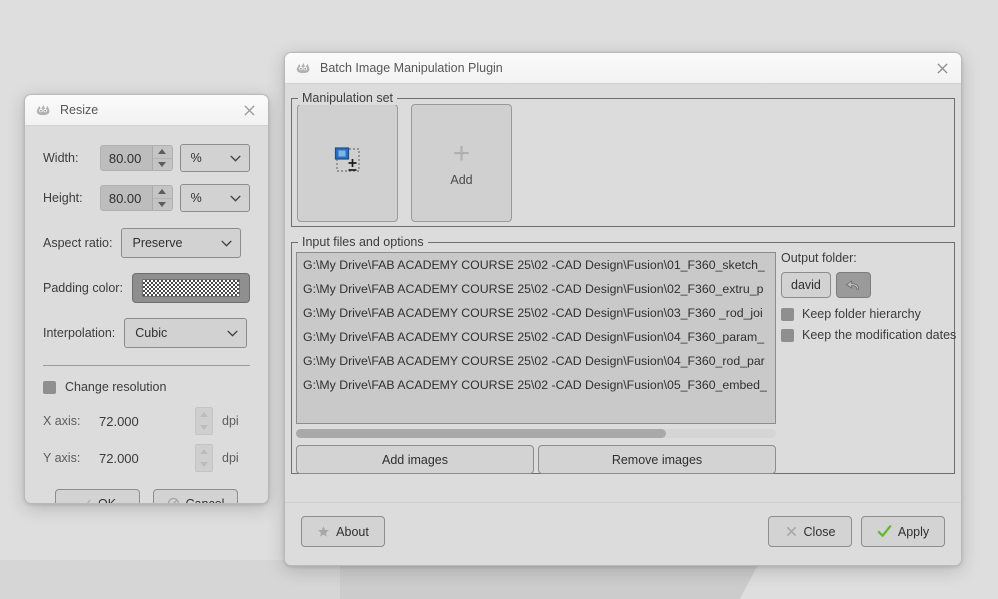 The image size is (998, 599). What do you see at coordinates (348, 98) in the screenshot?
I see `manipulation-set-title: Manipulation set` at bounding box center [348, 98].